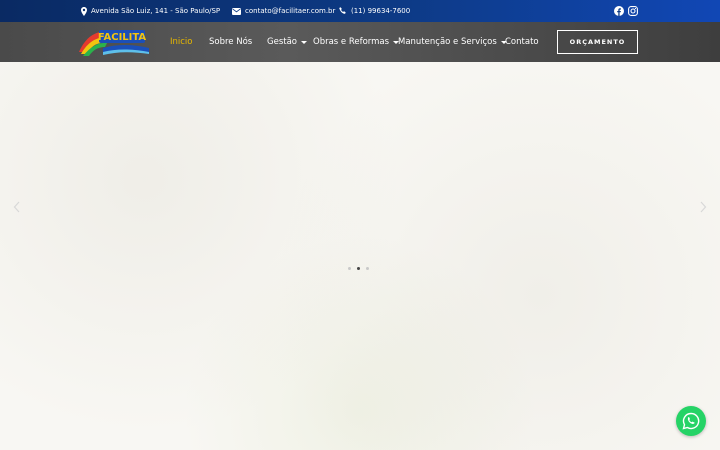 The height and width of the screenshot is (450, 720). Describe the element at coordinates (447, 42) in the screenshot. I see `nav-item-label: Manutenção e Serviços` at that location.